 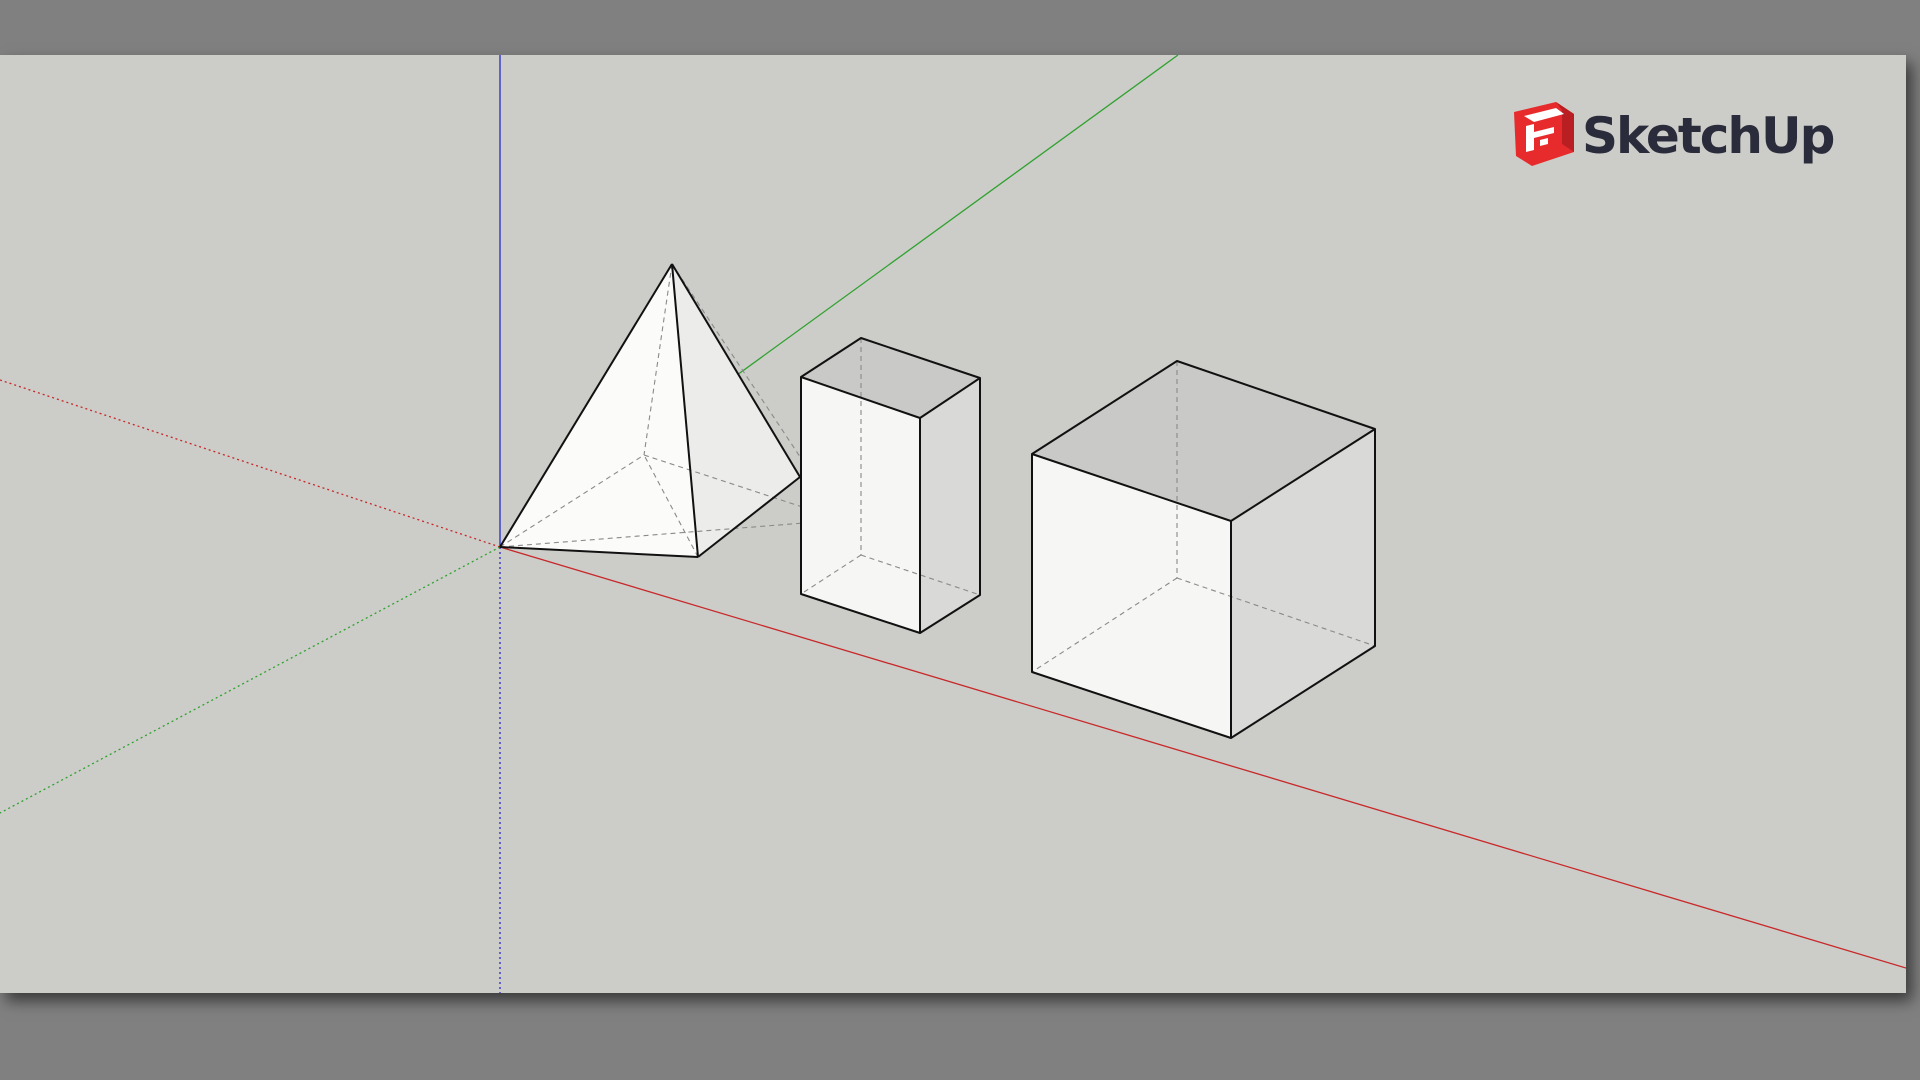 I want to click on pyramid, so click(x=671, y=410).